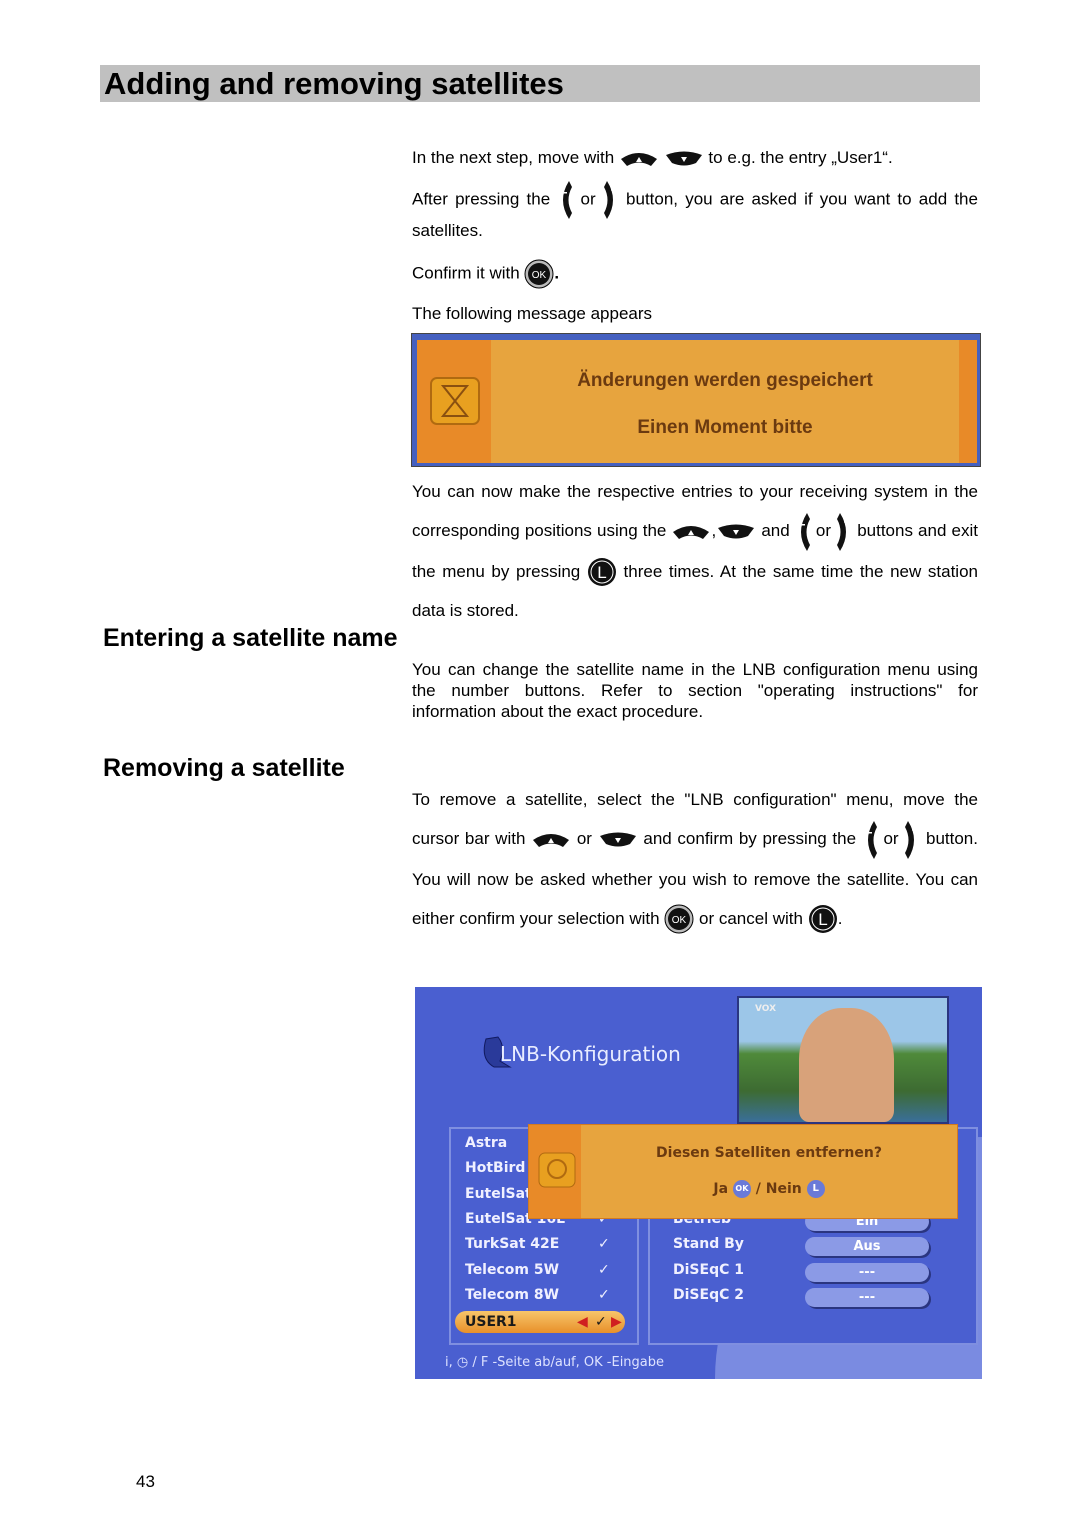  What do you see at coordinates (512, 1295) in the screenshot?
I see `satellite-list-item: Telecom 8W` at bounding box center [512, 1295].